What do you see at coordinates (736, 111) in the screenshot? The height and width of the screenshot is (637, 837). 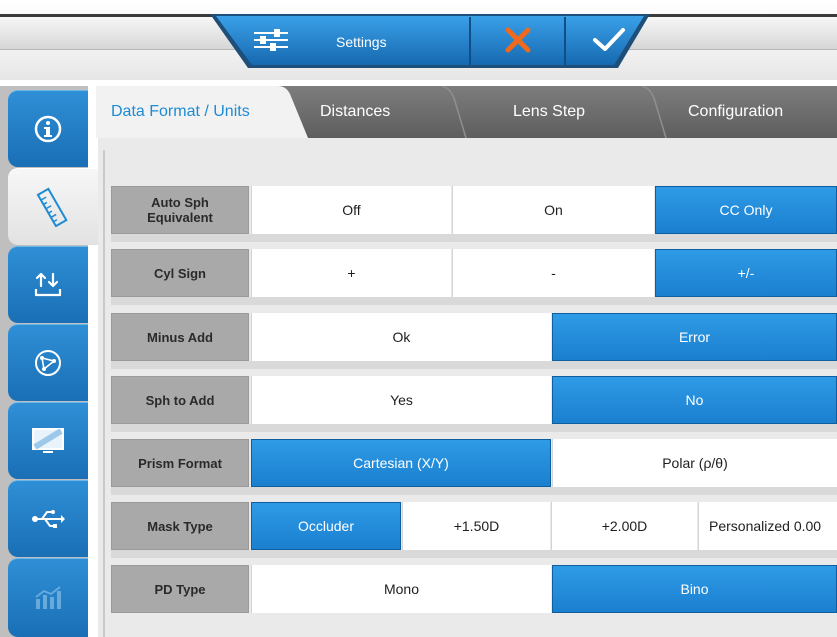 I see `tab-label: Configuration` at bounding box center [736, 111].